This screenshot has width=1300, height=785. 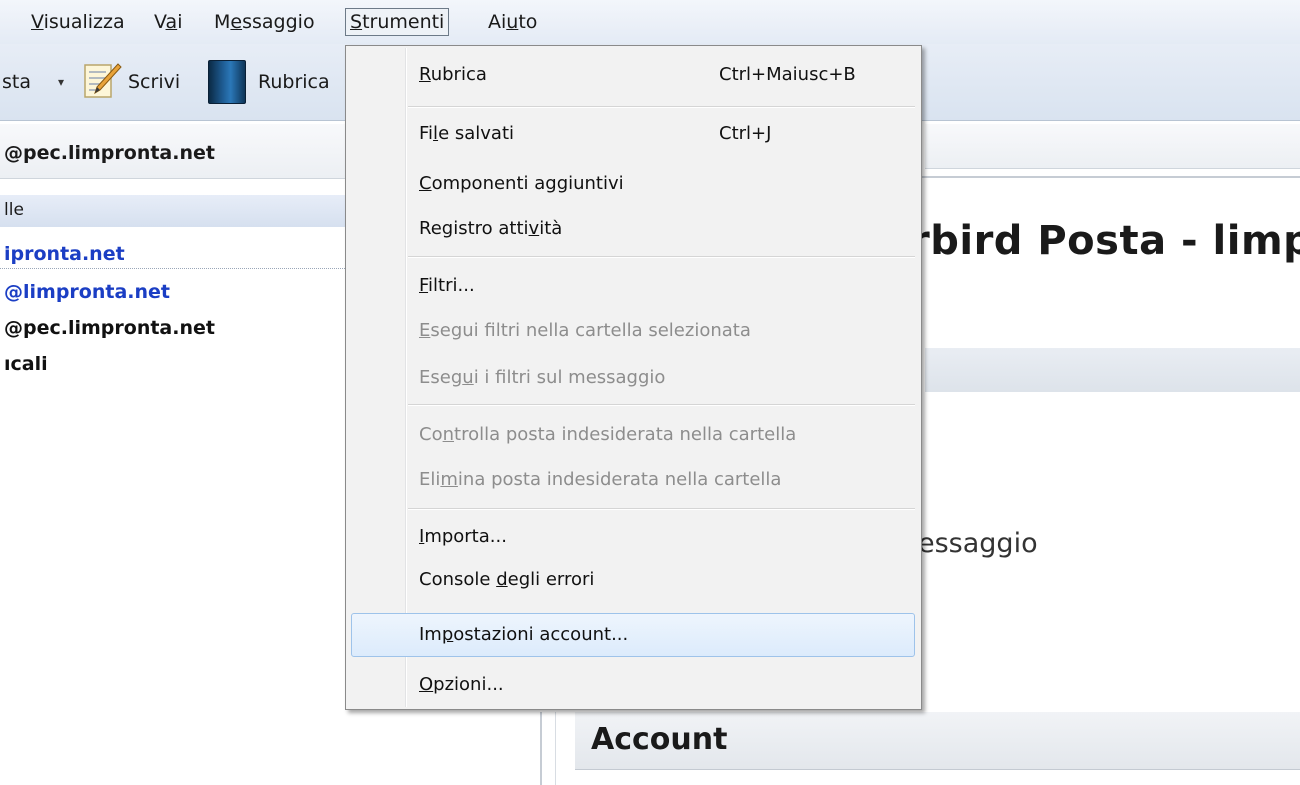 What do you see at coordinates (172, 268) in the screenshot?
I see `folder-divider` at bounding box center [172, 268].